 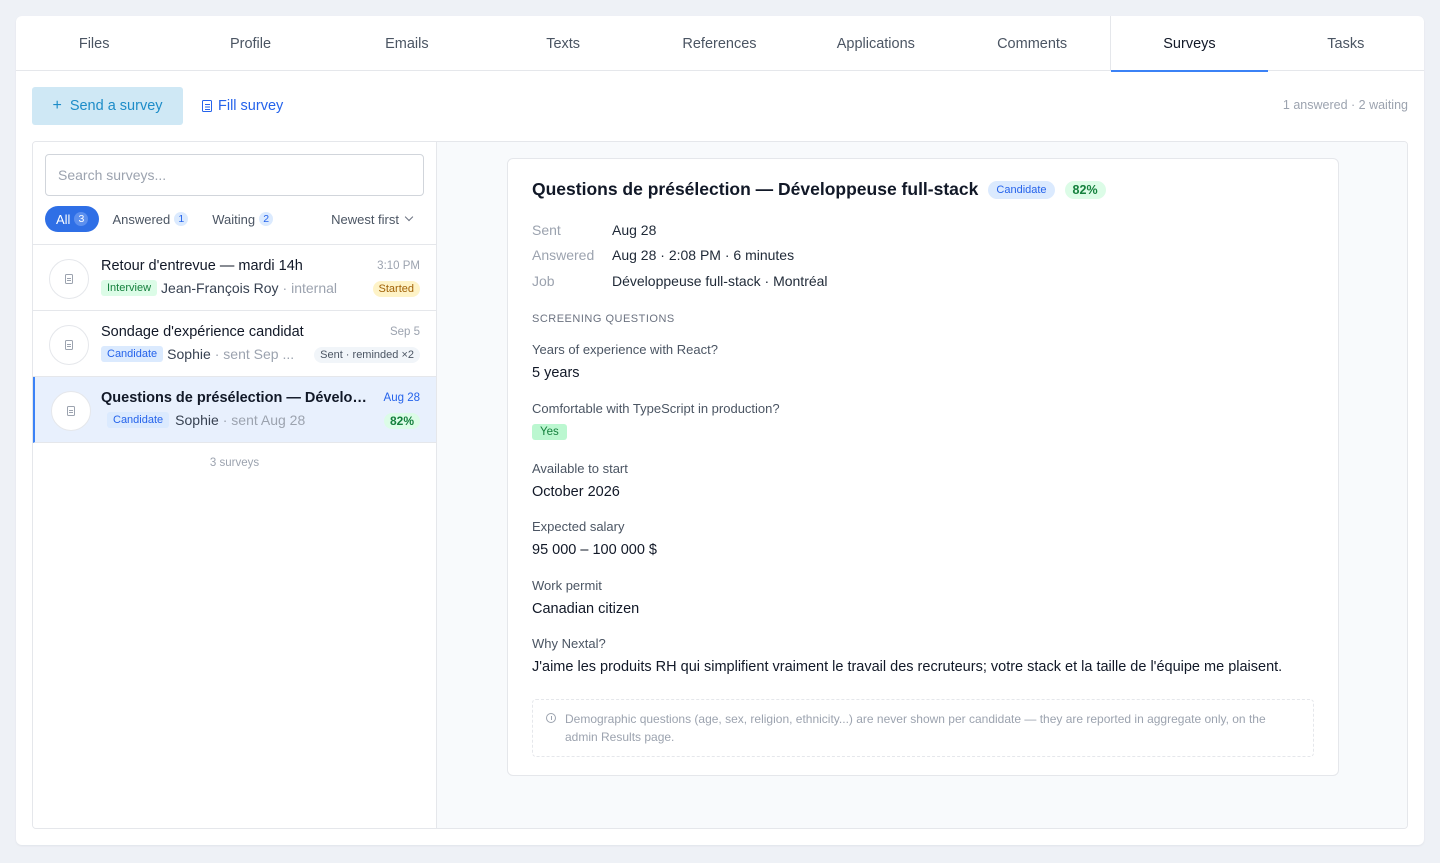 I want to click on survey-time: Aug 28, so click(x=401, y=398).